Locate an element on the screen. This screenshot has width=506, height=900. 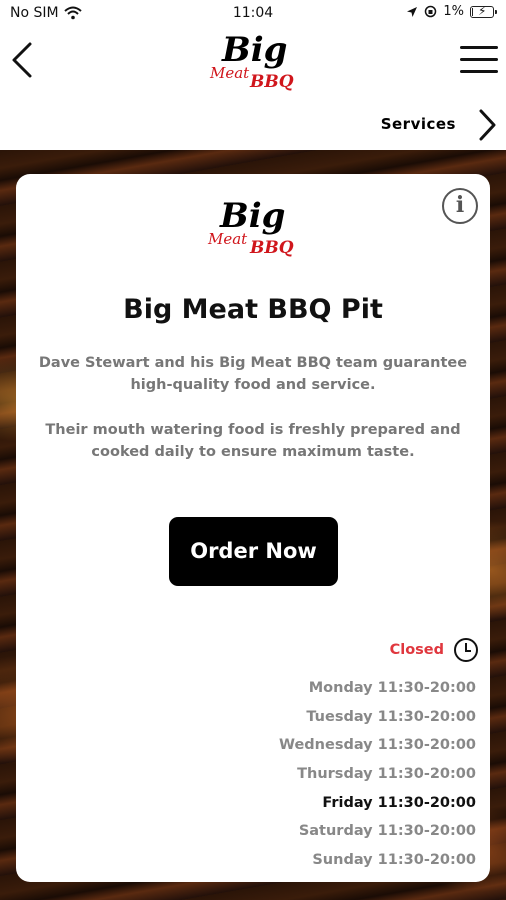
hours-saturday: Saturday 11:30-20:00 is located at coordinates (387, 831).